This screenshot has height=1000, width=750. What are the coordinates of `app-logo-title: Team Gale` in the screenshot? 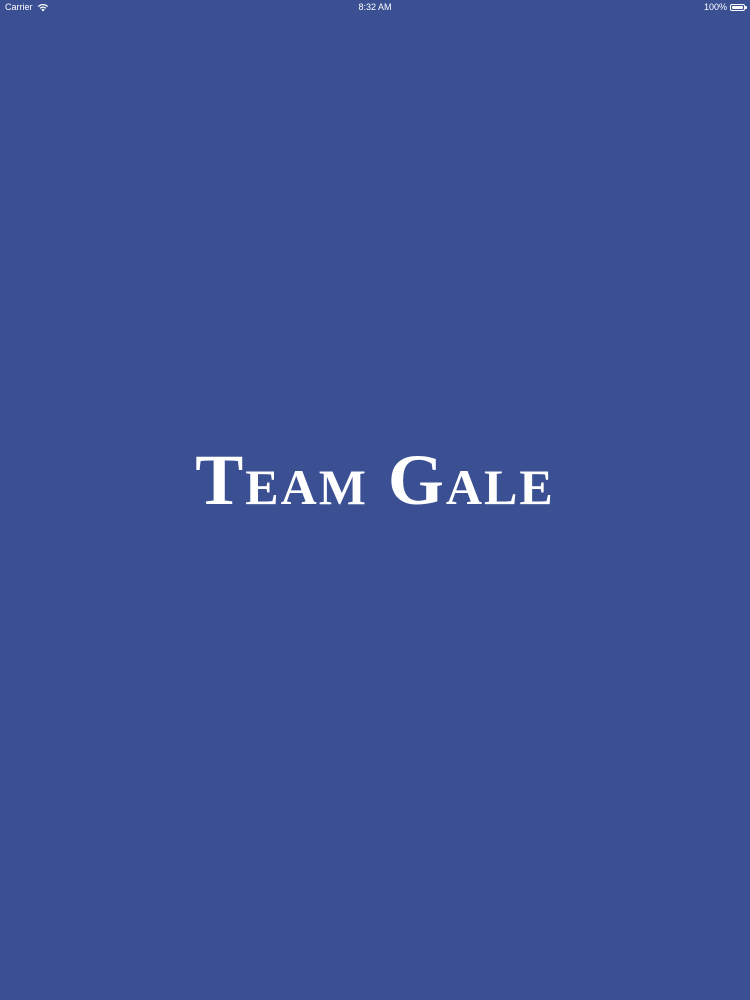 It's located at (375, 480).